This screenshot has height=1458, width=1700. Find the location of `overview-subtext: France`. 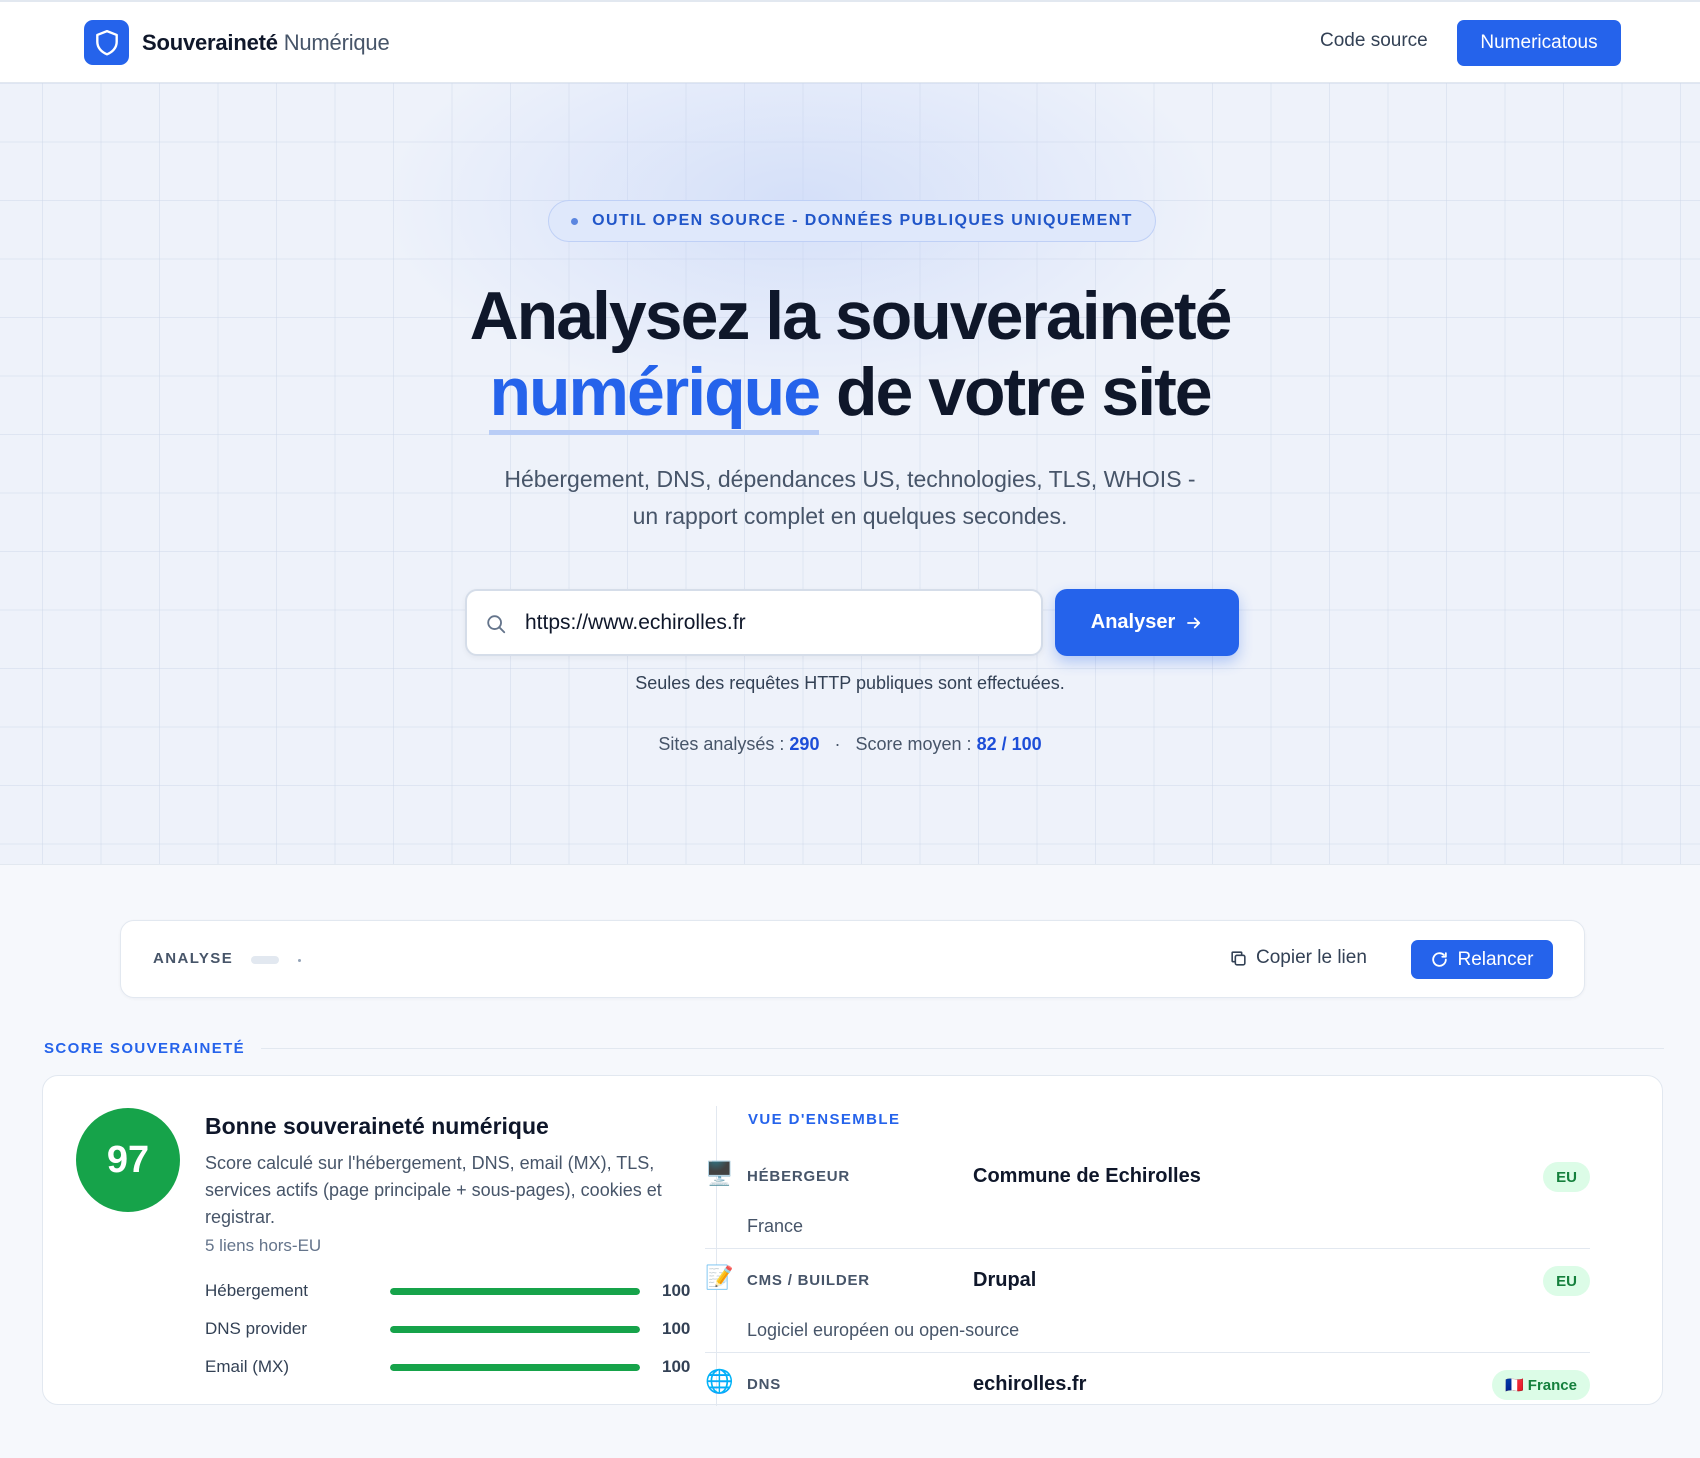

overview-subtext: France is located at coordinates (775, 1226).